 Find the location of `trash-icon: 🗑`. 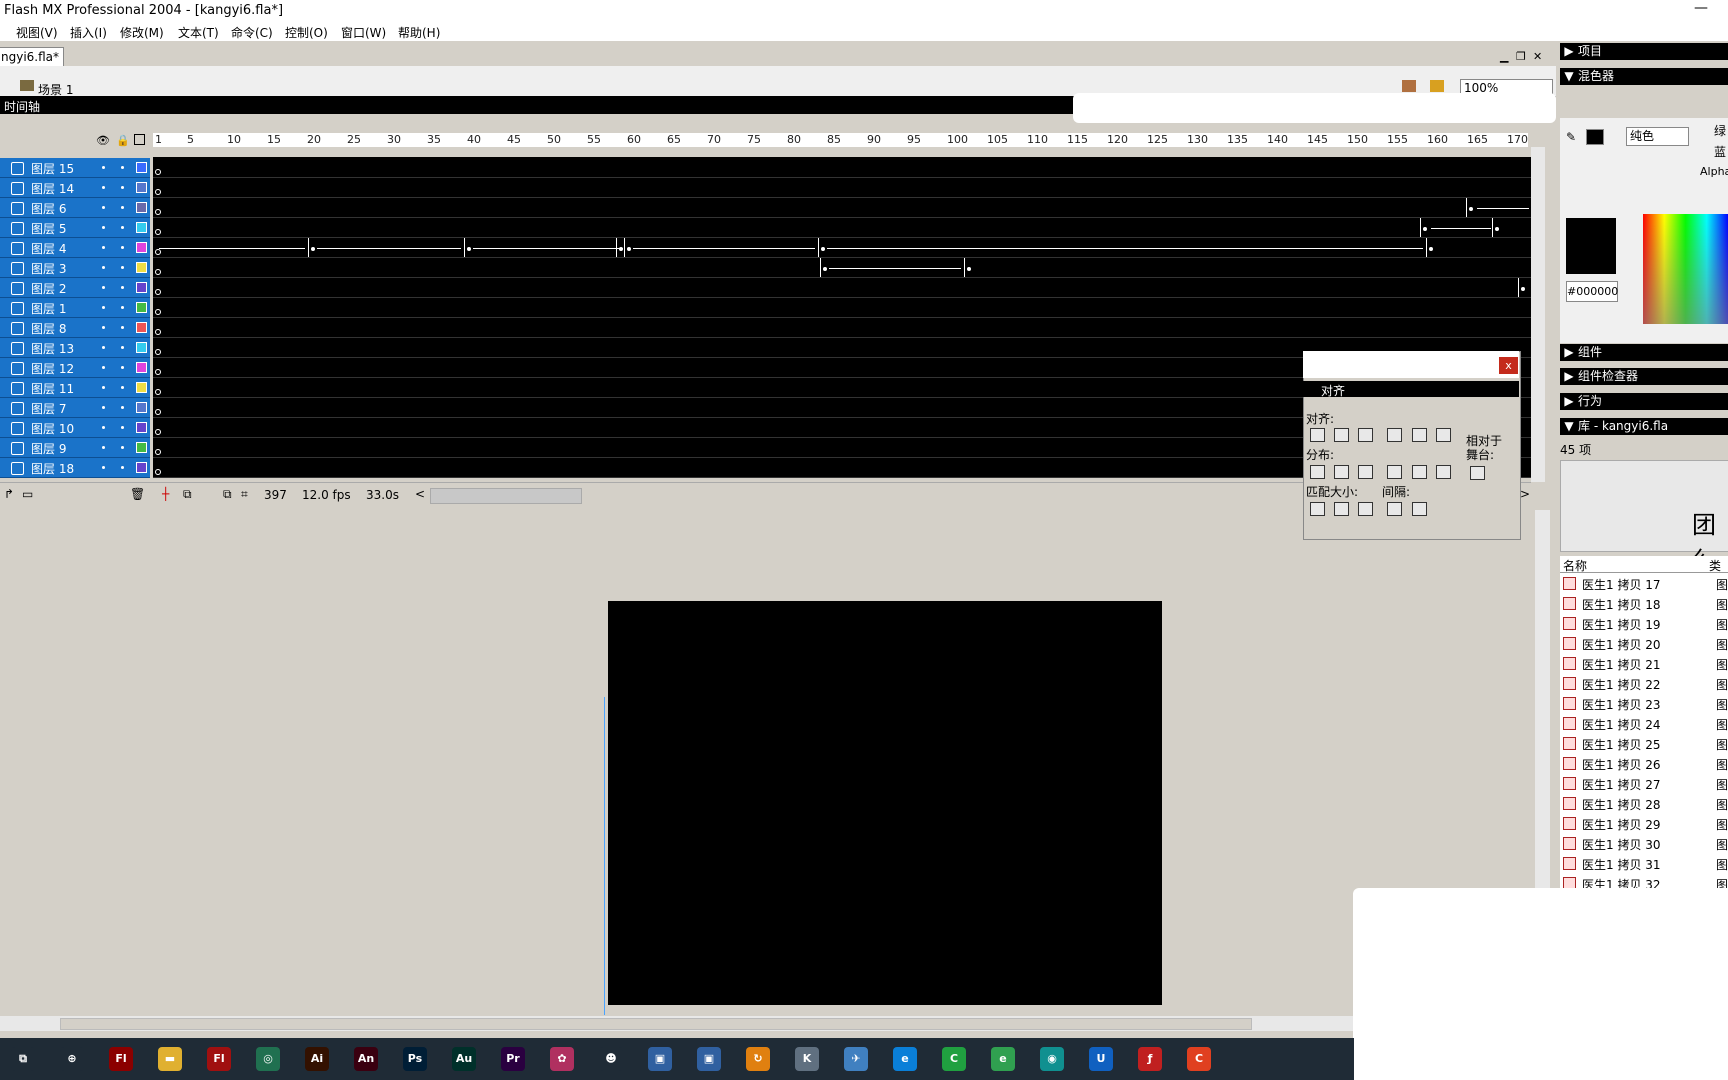

trash-icon: 🗑 is located at coordinates (137, 494).